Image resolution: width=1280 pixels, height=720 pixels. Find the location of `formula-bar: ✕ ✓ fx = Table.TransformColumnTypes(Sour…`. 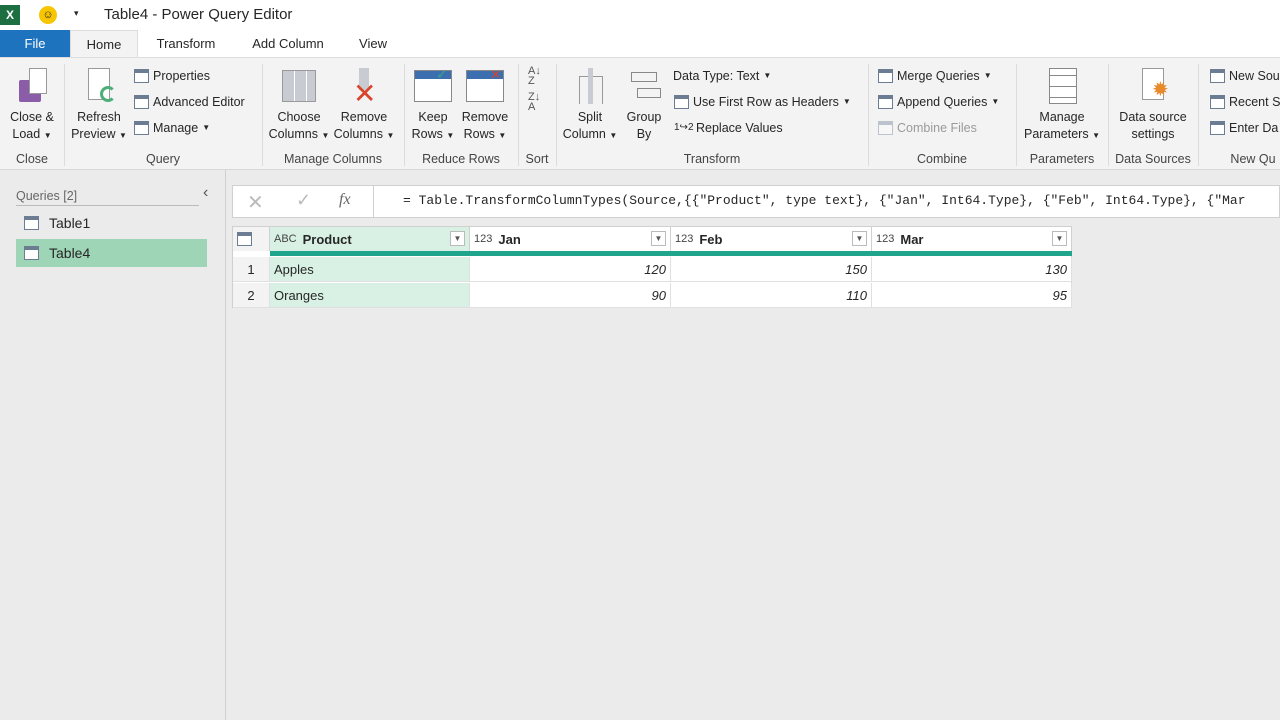

formula-bar: ✕ ✓ fx = Table.TransformColumnTypes(Sour… is located at coordinates (756, 201).